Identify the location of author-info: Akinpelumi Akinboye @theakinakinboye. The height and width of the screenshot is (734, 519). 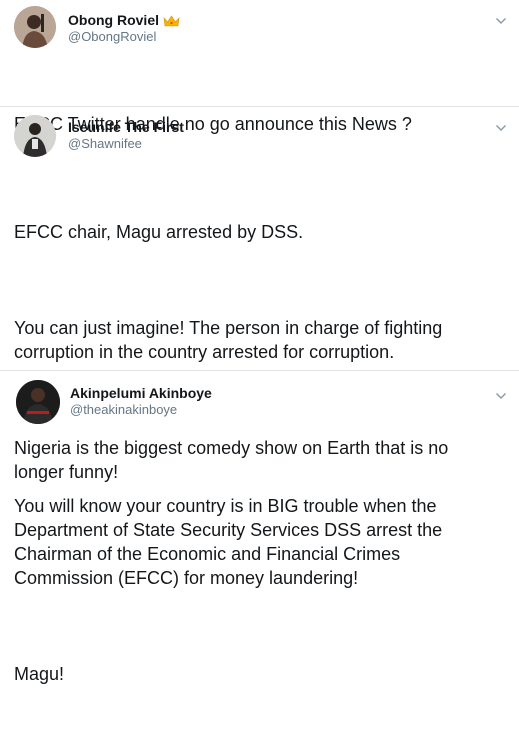
(141, 401).